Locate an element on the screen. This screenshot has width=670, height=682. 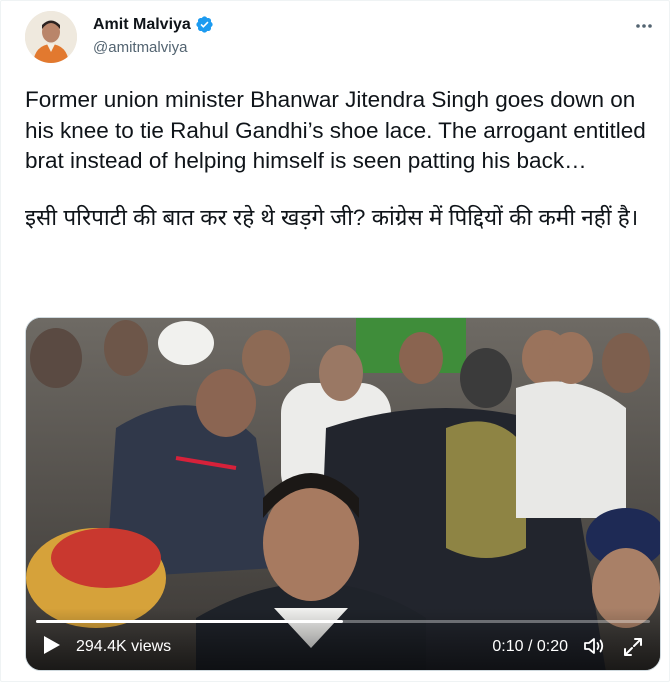
author-handle: @amitmalviya is located at coordinates (140, 47).